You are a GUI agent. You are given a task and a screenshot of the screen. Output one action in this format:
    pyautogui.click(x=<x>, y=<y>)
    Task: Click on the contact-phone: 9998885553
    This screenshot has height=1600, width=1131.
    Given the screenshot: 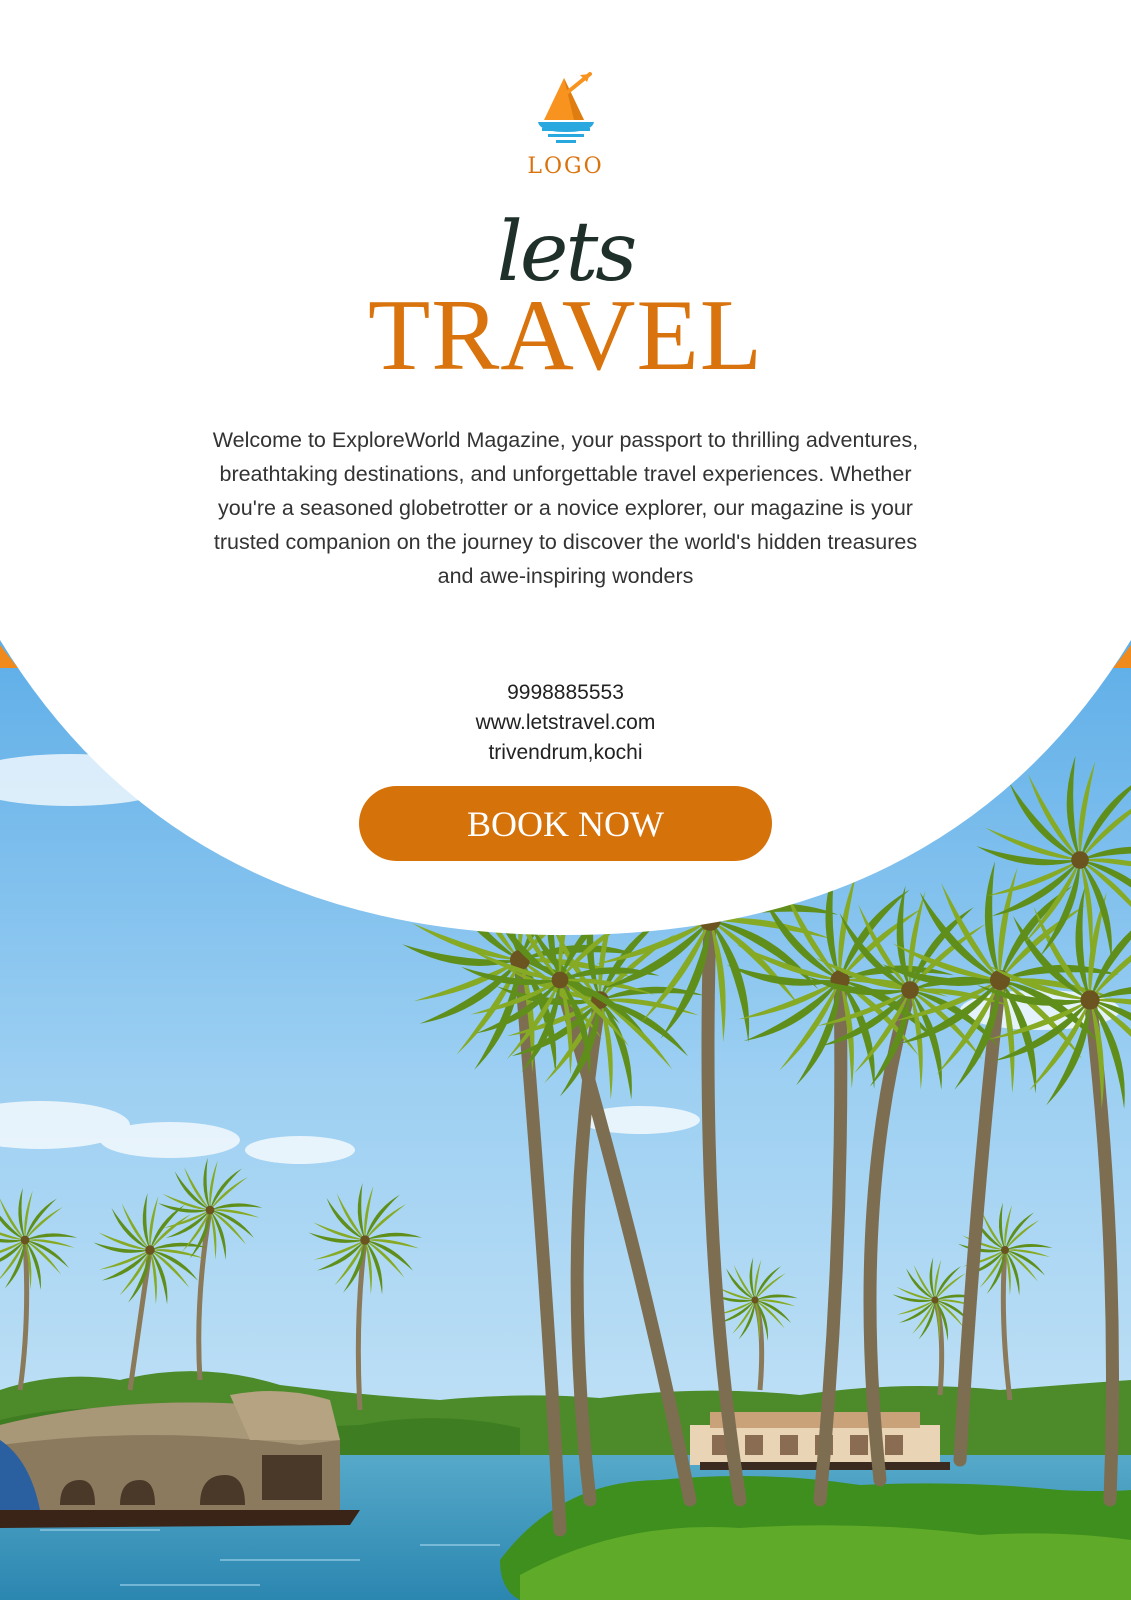 What is the action you would take?
    pyautogui.click(x=565, y=693)
    